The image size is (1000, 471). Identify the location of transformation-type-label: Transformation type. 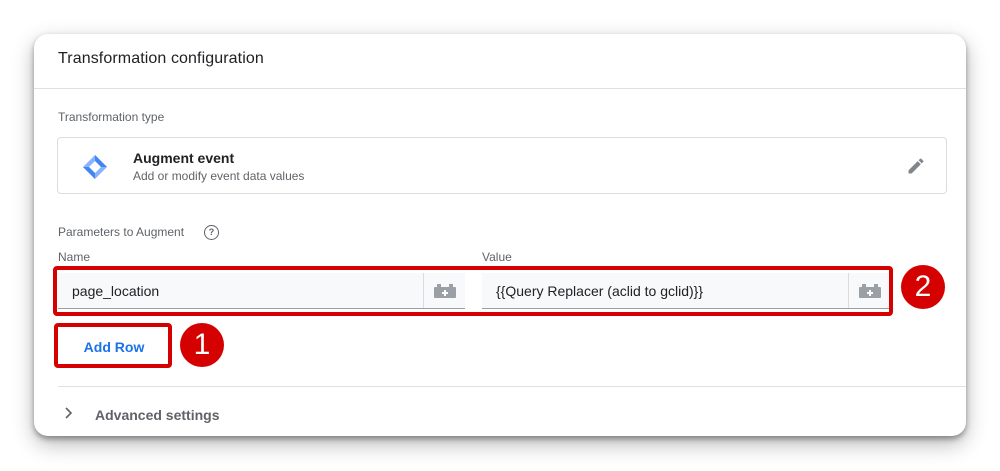
(111, 117).